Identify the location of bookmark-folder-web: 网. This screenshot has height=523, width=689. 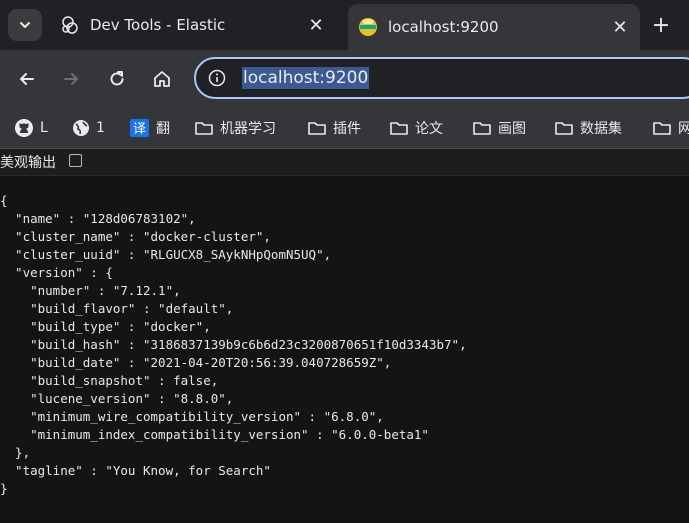
(670, 128).